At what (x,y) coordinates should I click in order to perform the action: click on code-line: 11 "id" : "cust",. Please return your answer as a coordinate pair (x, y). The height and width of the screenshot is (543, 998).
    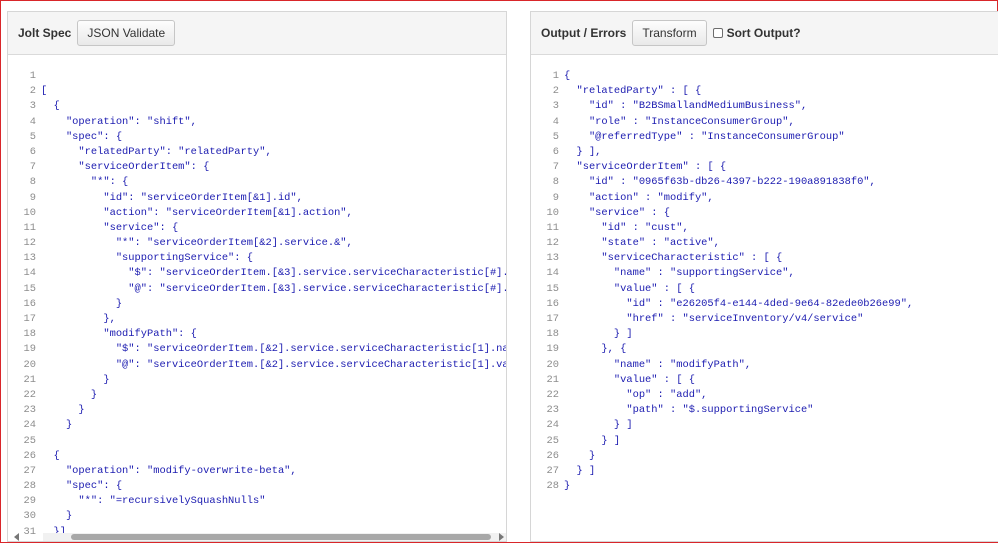
    Looking at the image, I should click on (764, 228).